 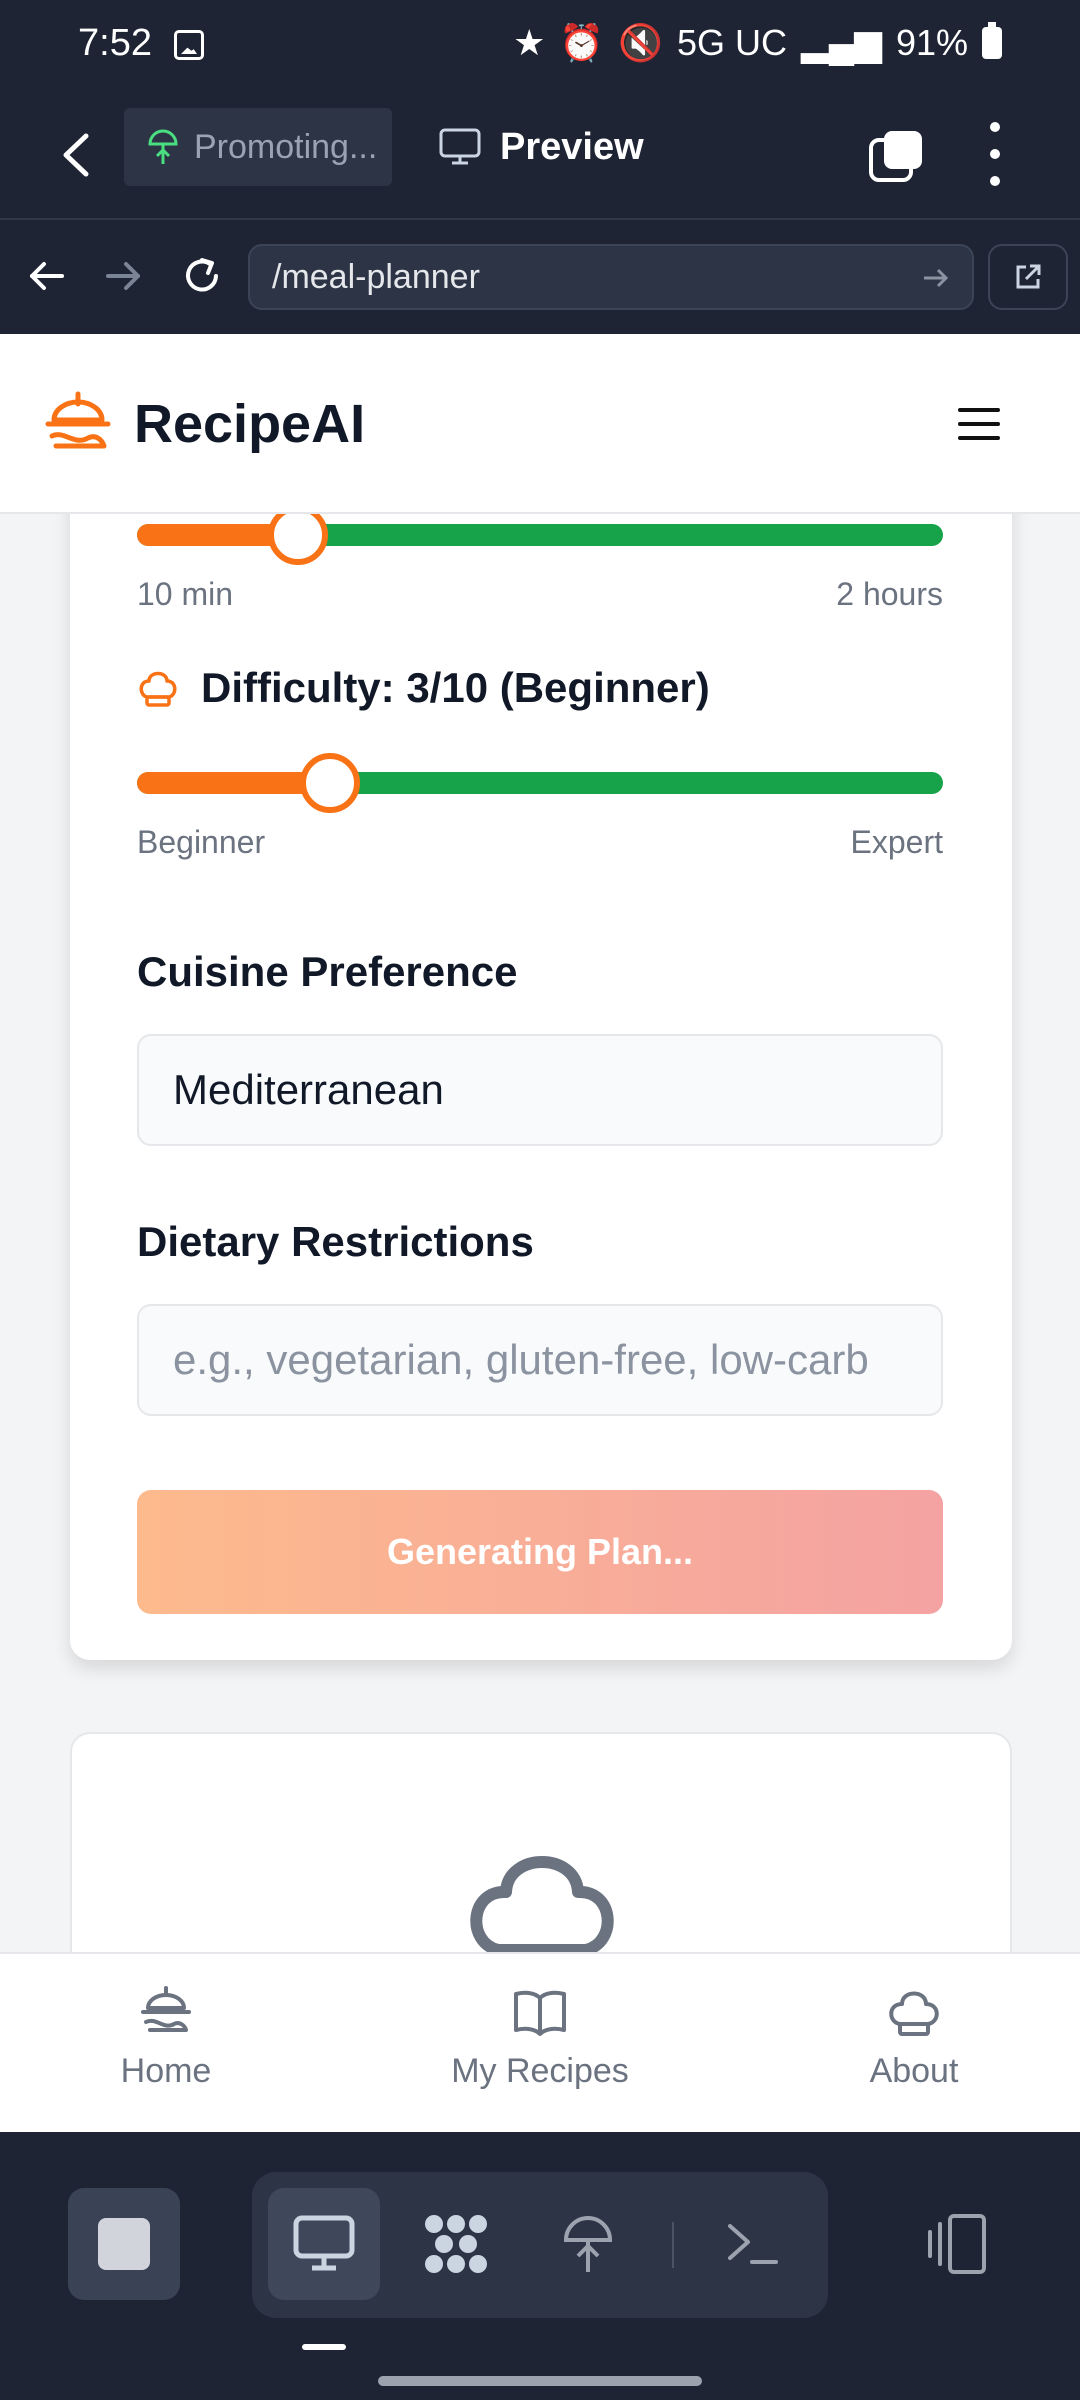 I want to click on address-bar: /meal-planner, so click(x=540, y=277).